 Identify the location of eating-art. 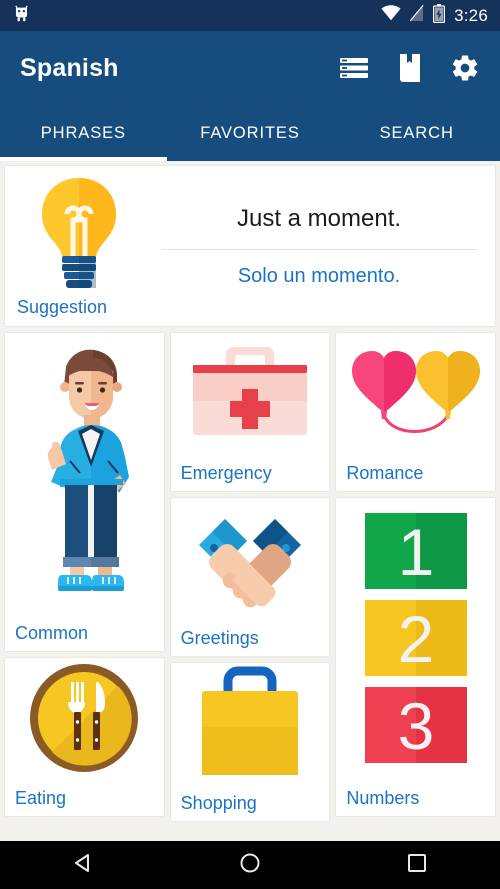
(84, 720).